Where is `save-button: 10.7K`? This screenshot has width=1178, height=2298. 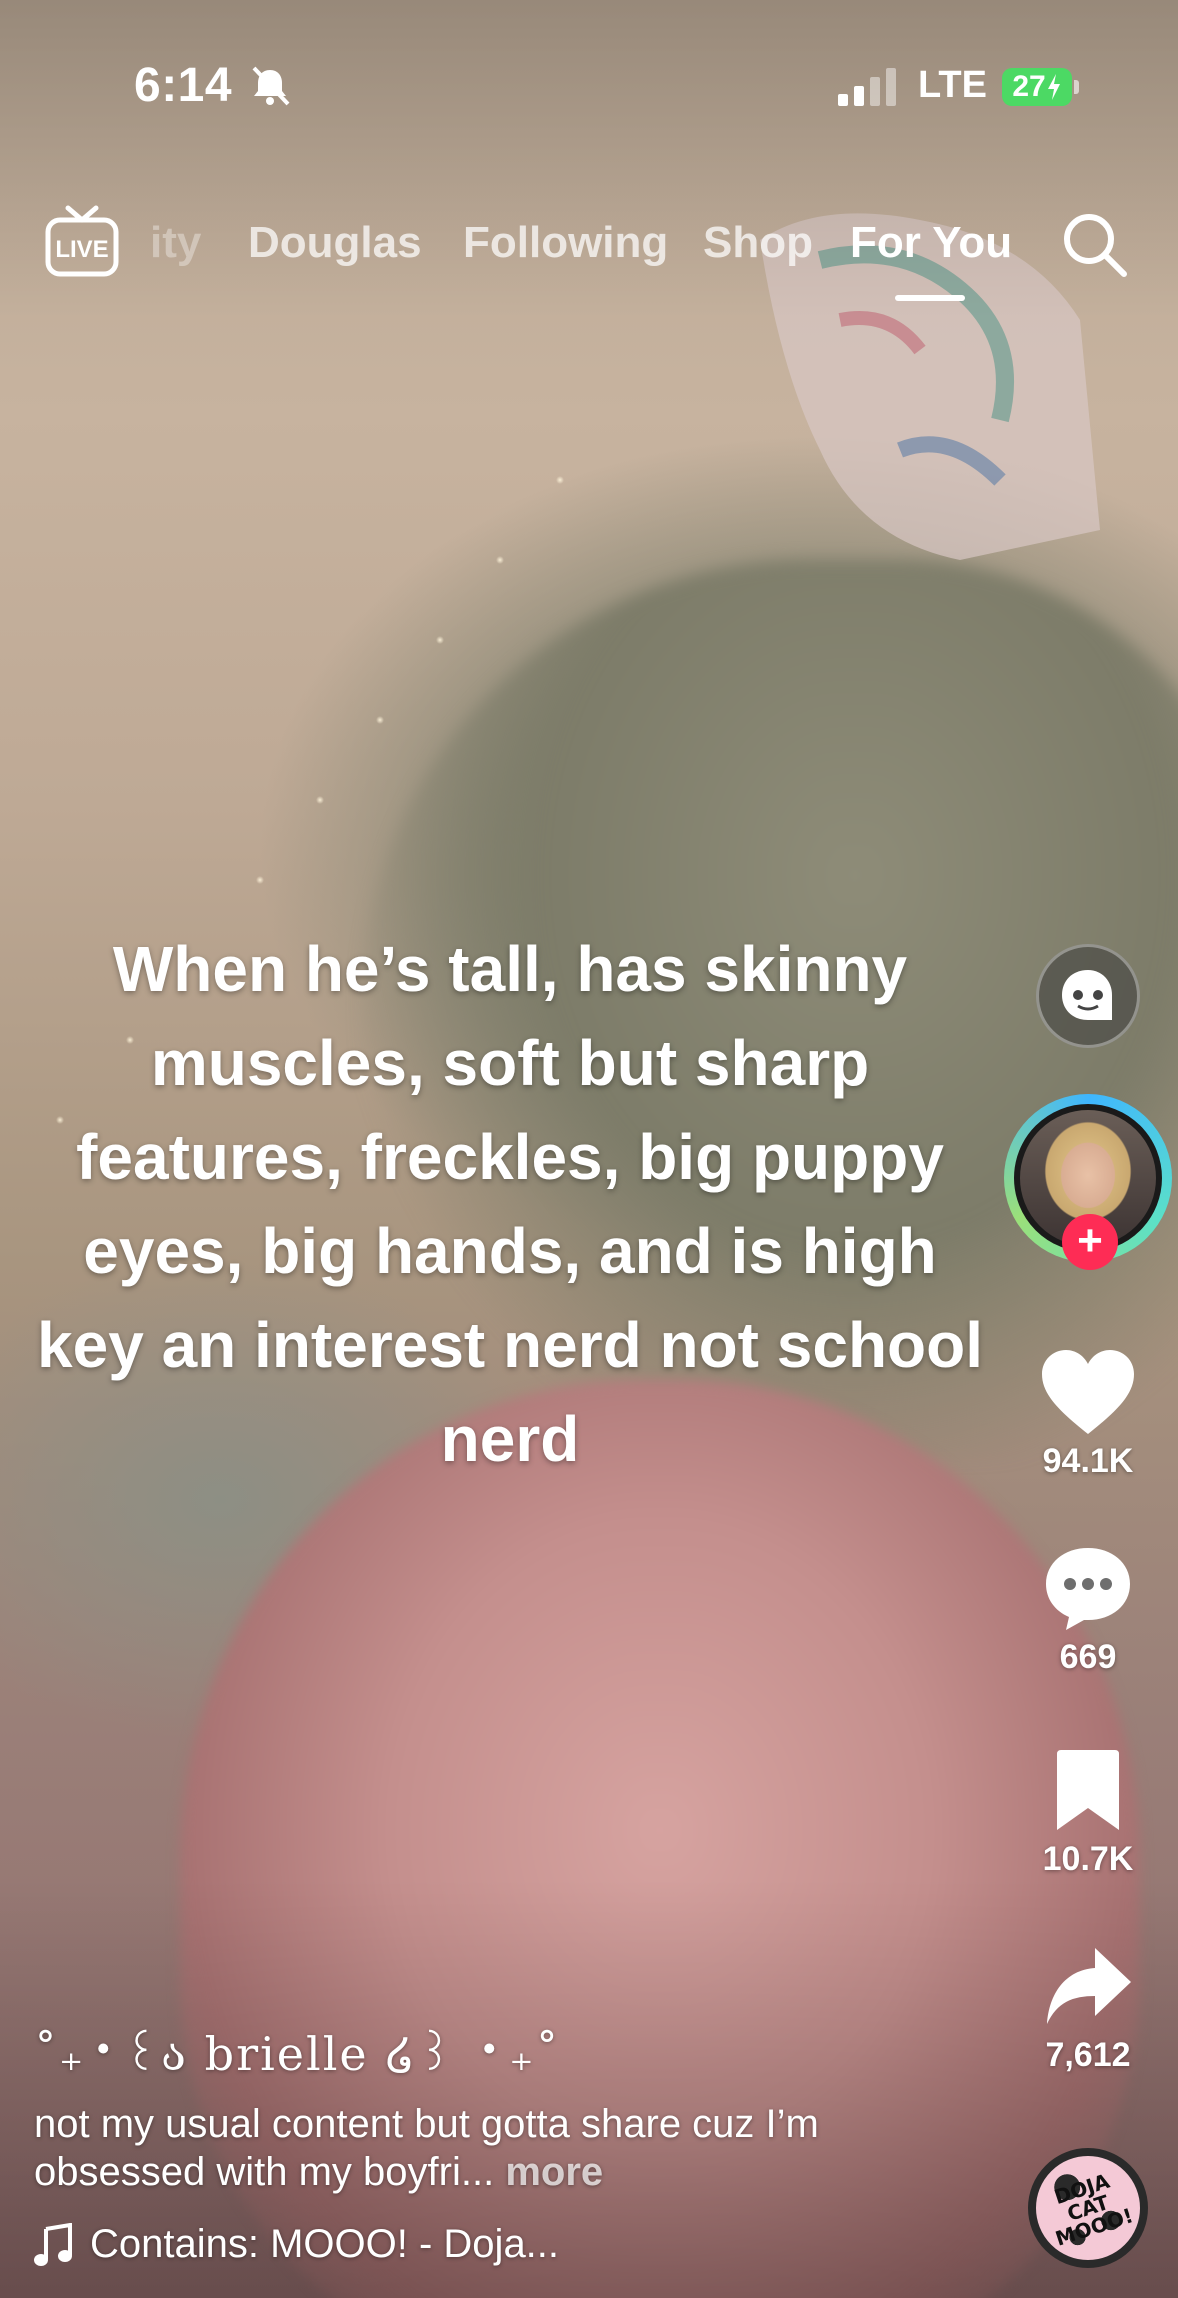 save-button: 10.7K is located at coordinates (1088, 1812).